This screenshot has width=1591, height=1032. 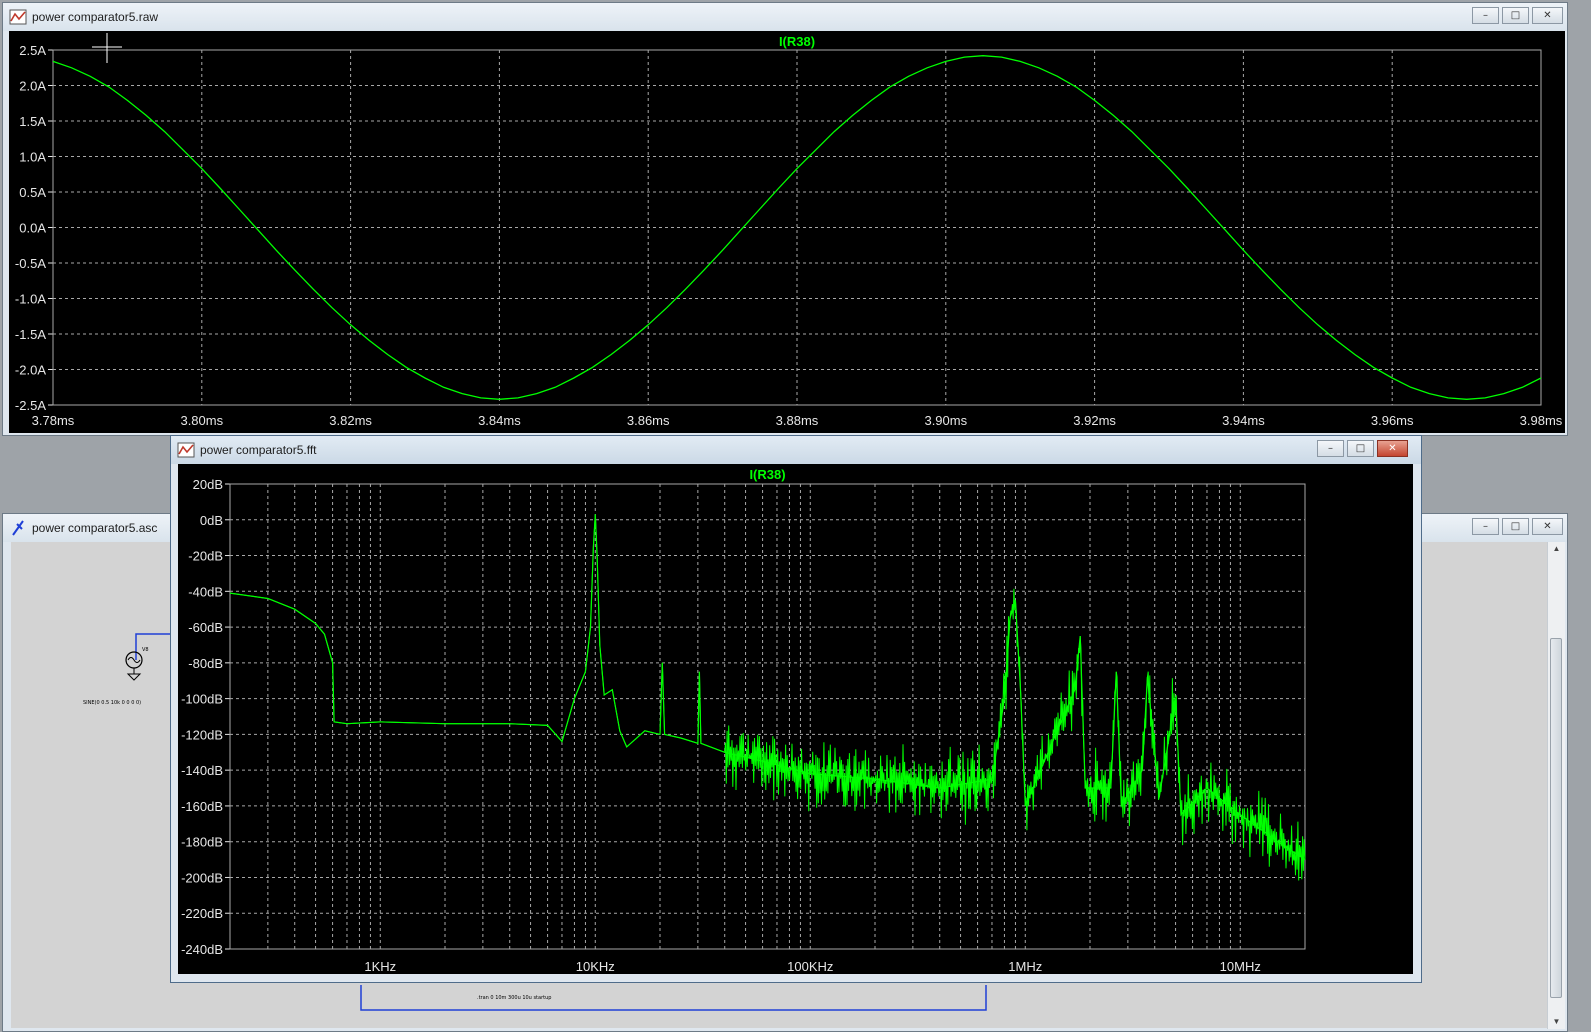 What do you see at coordinates (205, 663) in the screenshot?
I see `y-tick-label: -80dB` at bounding box center [205, 663].